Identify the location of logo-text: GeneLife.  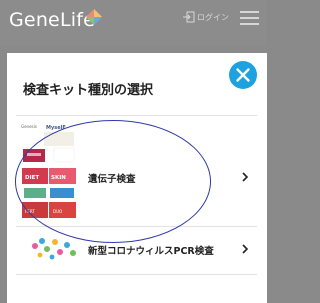
(52, 20).